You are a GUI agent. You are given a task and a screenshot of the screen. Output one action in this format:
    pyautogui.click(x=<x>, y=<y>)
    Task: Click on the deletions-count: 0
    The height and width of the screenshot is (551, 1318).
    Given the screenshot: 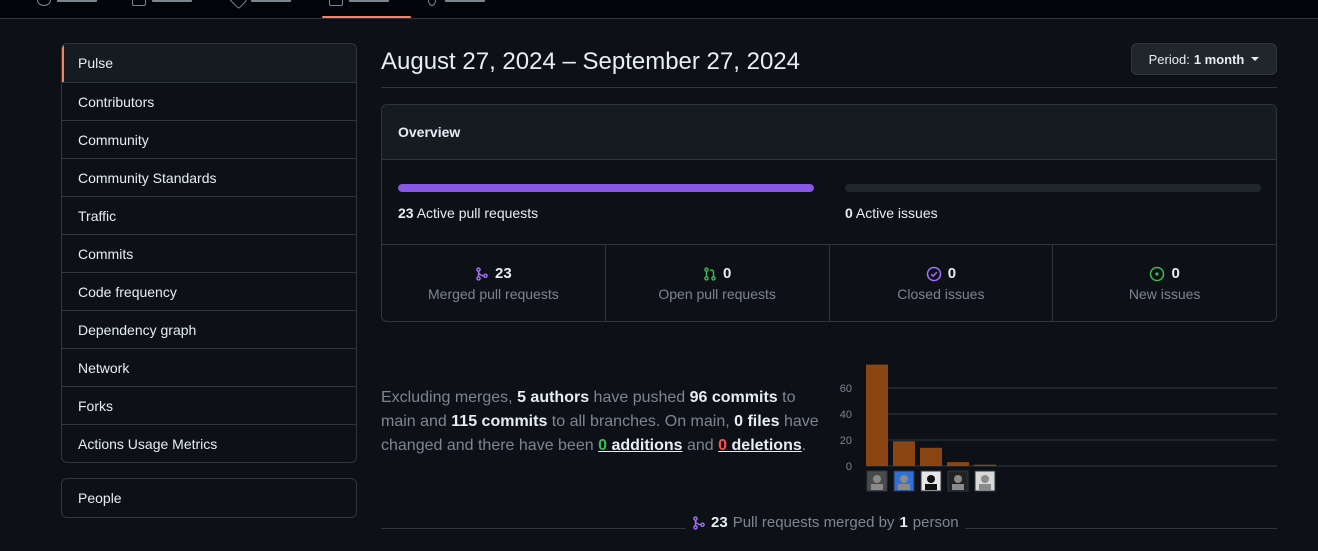 What is the action you would take?
    pyautogui.click(x=723, y=445)
    